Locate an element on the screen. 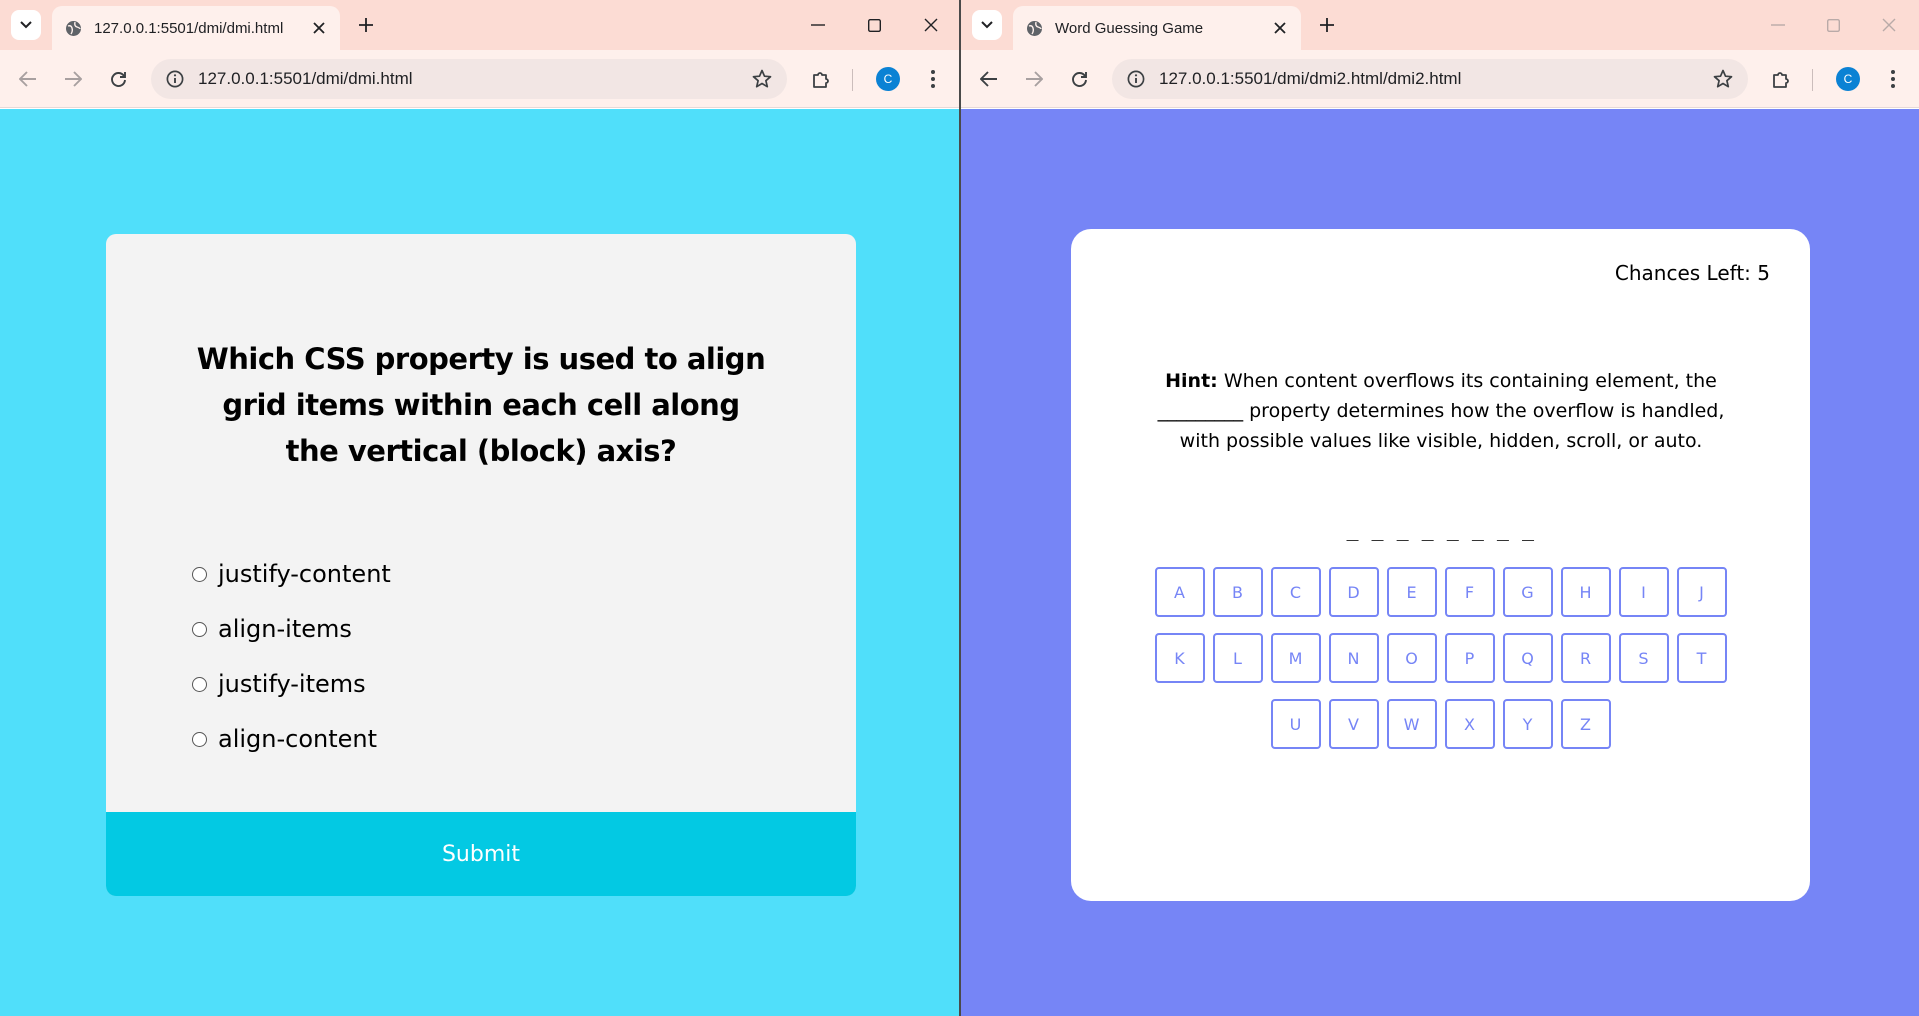  word-blanks: _ _ _ _ _ _ _ _ is located at coordinates (1440, 529).